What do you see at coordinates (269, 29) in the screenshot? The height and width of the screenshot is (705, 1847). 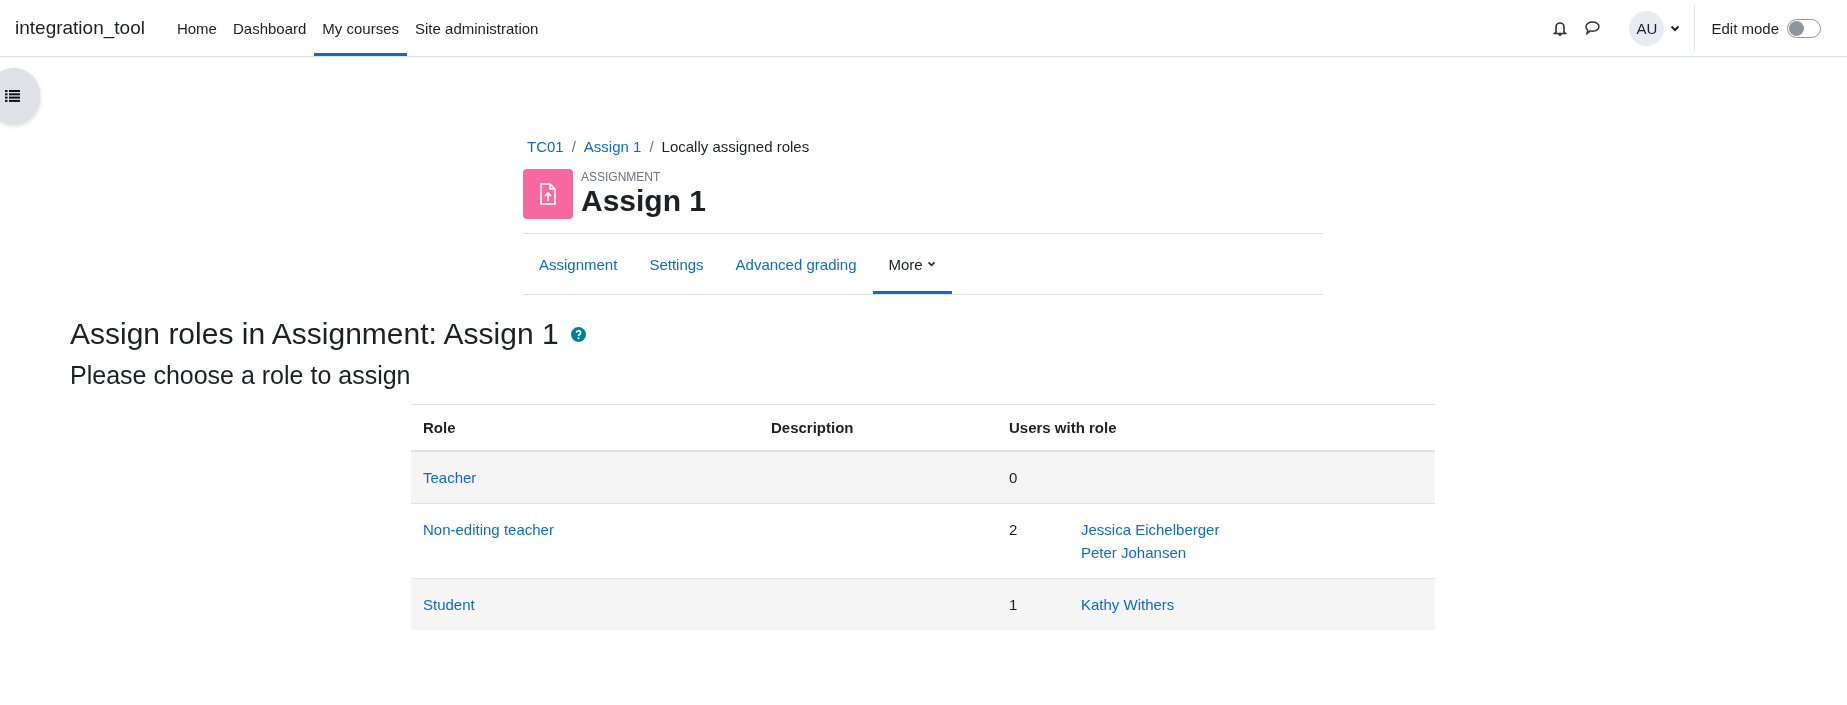 I see `nav-link: Dashboard` at bounding box center [269, 29].